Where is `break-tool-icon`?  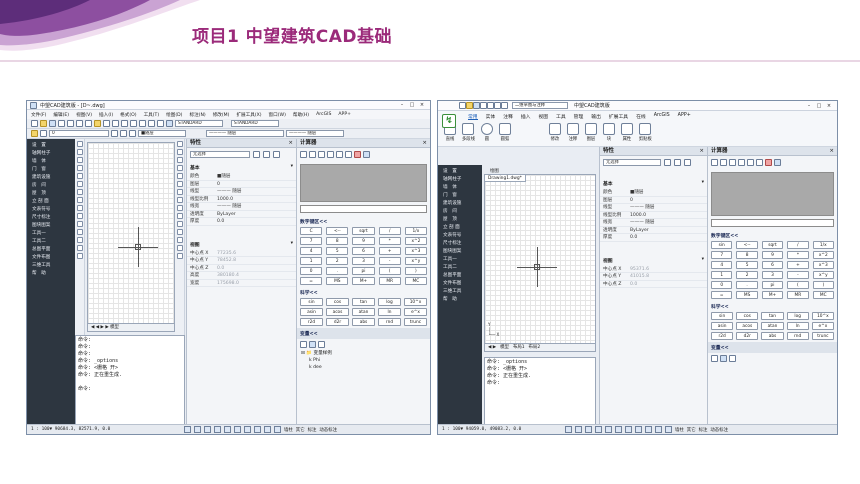 break-tool-icon is located at coordinates (179, 232).